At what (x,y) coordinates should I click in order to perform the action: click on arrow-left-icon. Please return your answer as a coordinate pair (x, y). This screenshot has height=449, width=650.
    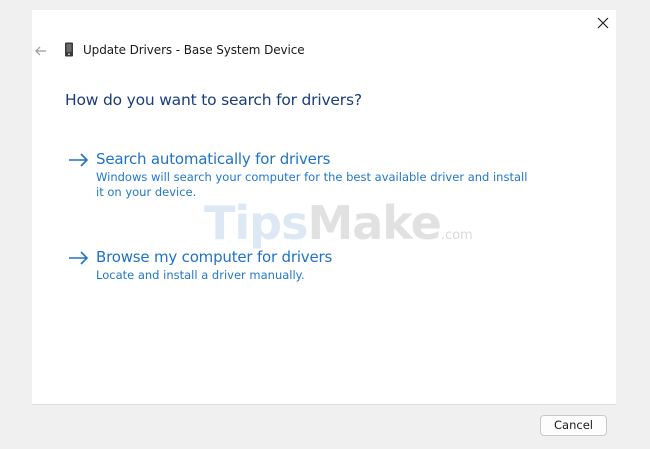
    Looking at the image, I should click on (40, 51).